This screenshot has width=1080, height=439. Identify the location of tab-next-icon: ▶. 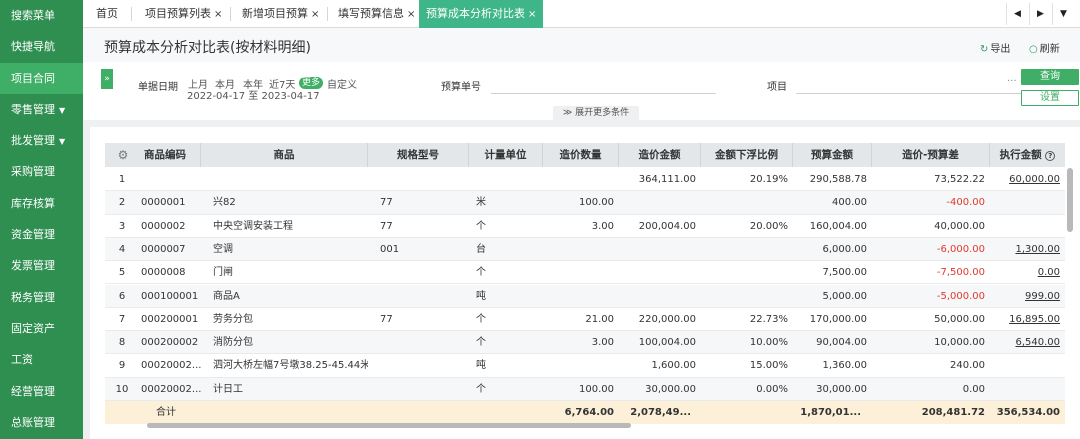
(1040, 14).